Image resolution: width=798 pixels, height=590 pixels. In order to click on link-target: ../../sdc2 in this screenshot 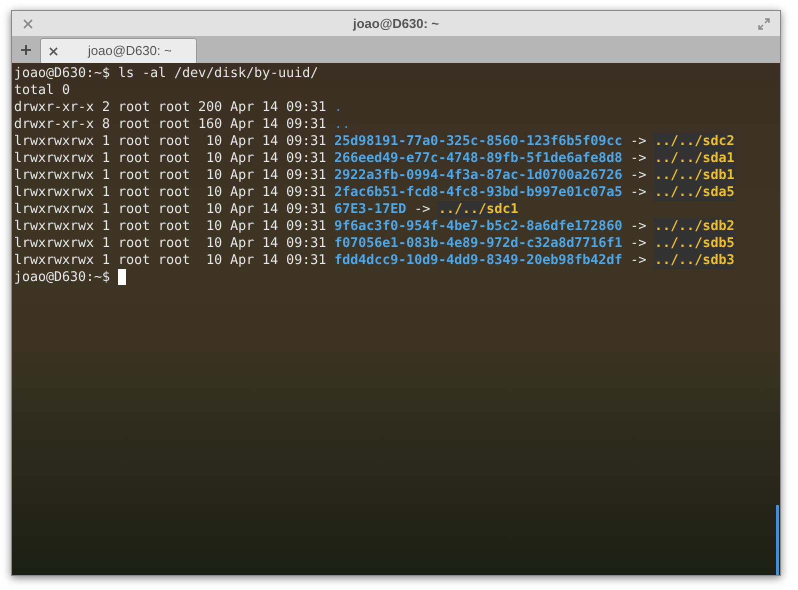, I will do `click(694, 141)`.